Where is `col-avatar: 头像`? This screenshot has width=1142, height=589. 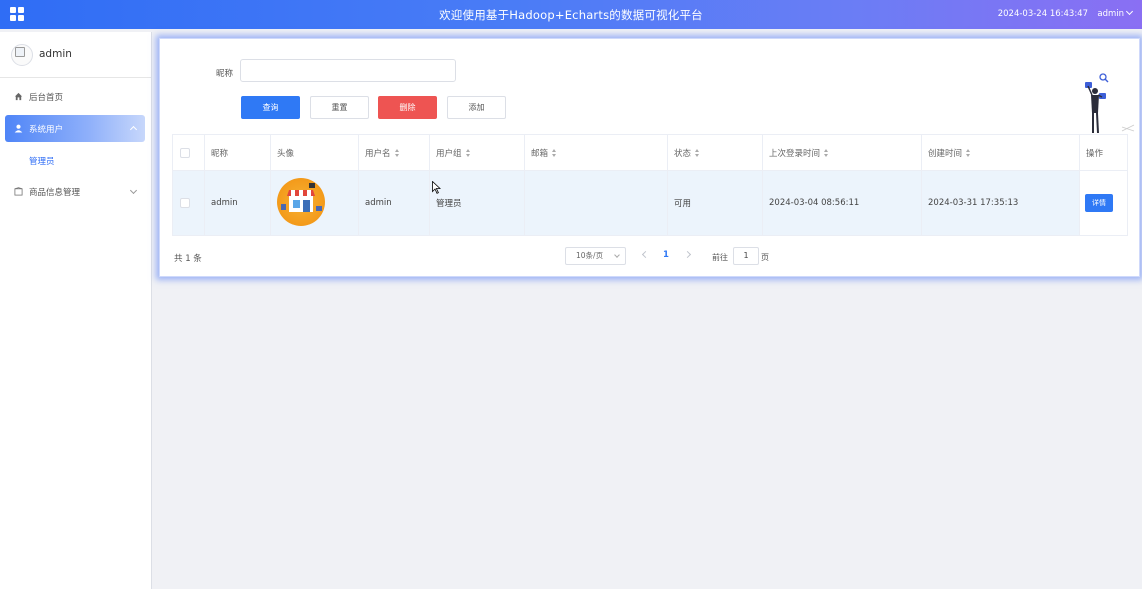 col-avatar: 头像 is located at coordinates (315, 152).